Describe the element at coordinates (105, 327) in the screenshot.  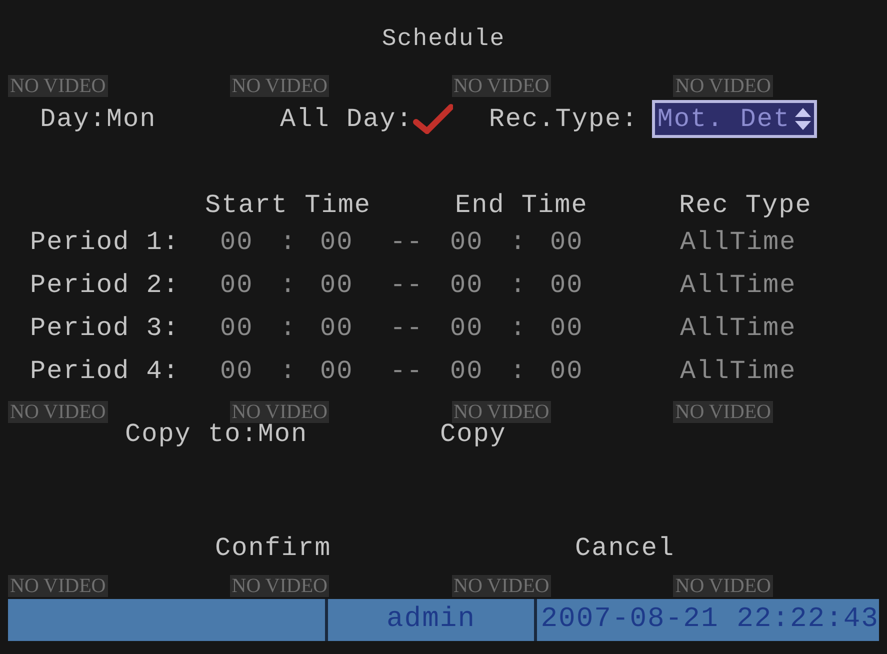
I see `period-label: Period 3:` at that location.